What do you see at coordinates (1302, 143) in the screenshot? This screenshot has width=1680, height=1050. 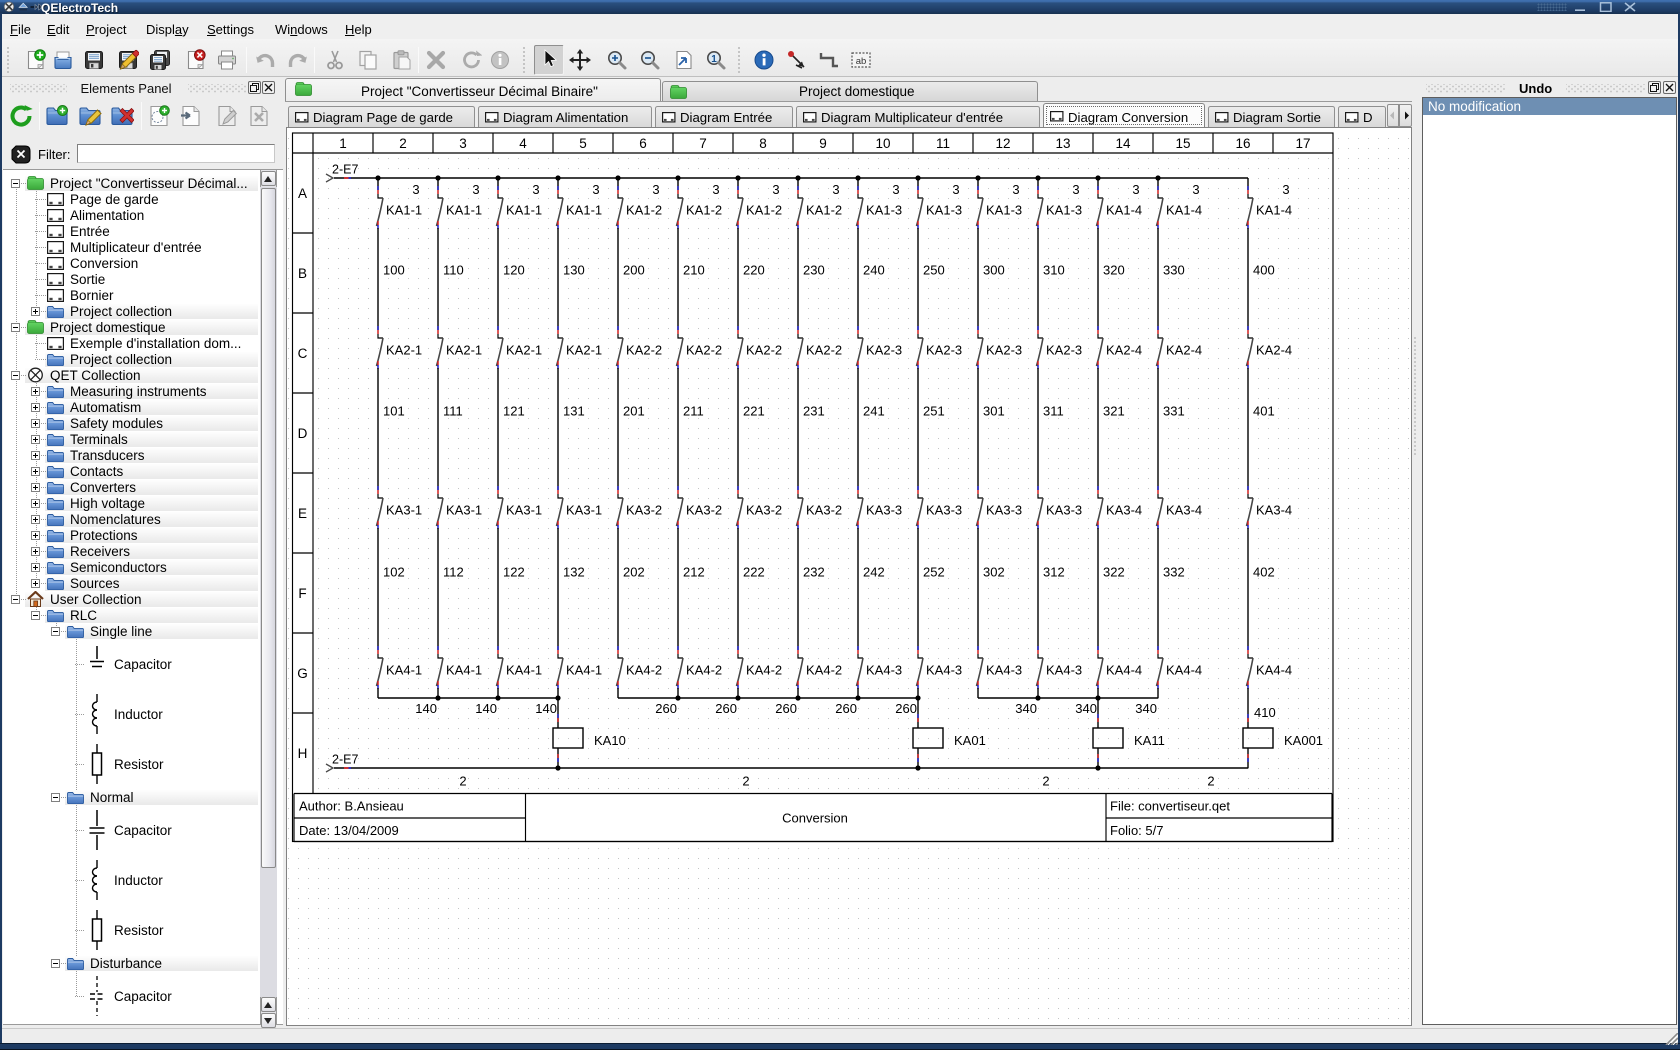 I see `svg-text: 17` at bounding box center [1302, 143].